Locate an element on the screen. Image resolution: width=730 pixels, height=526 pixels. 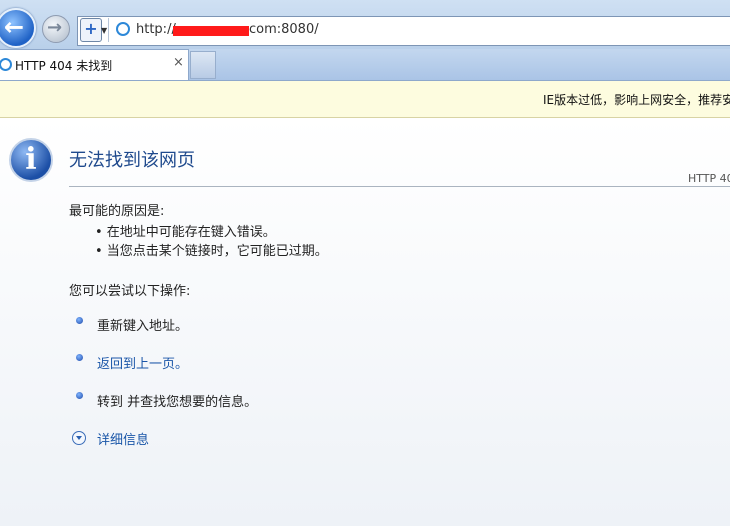
tab-title: HTTP 404 未找到 is located at coordinates (64, 66).